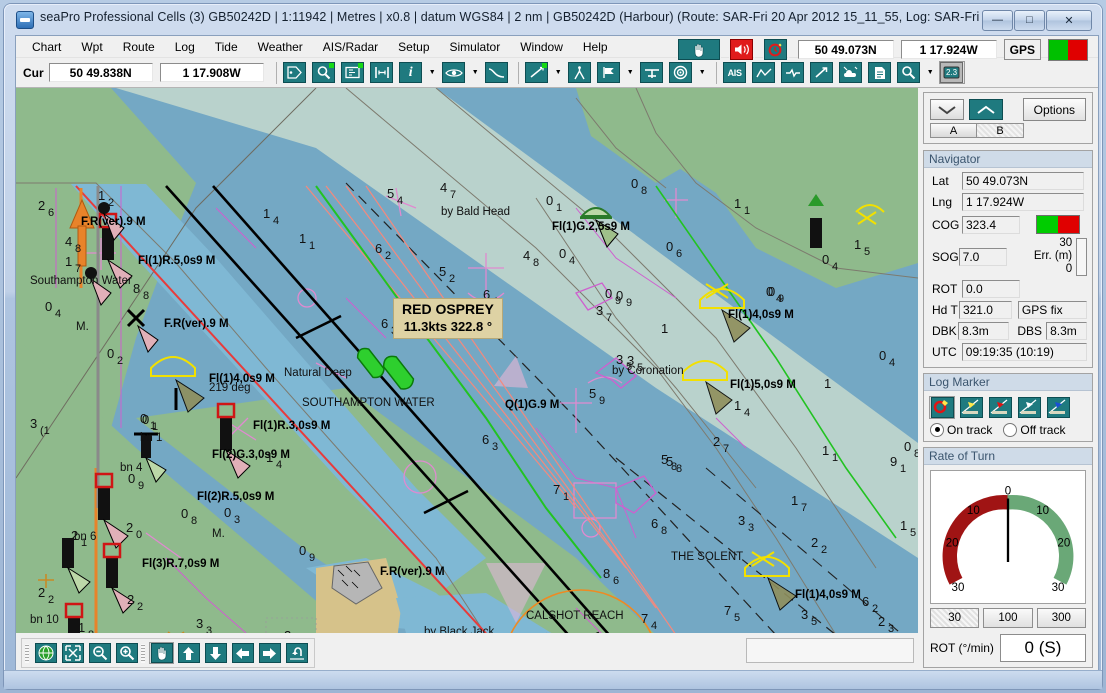 The image size is (1106, 693). I want to click on minimize-button: —, so click(997, 20).